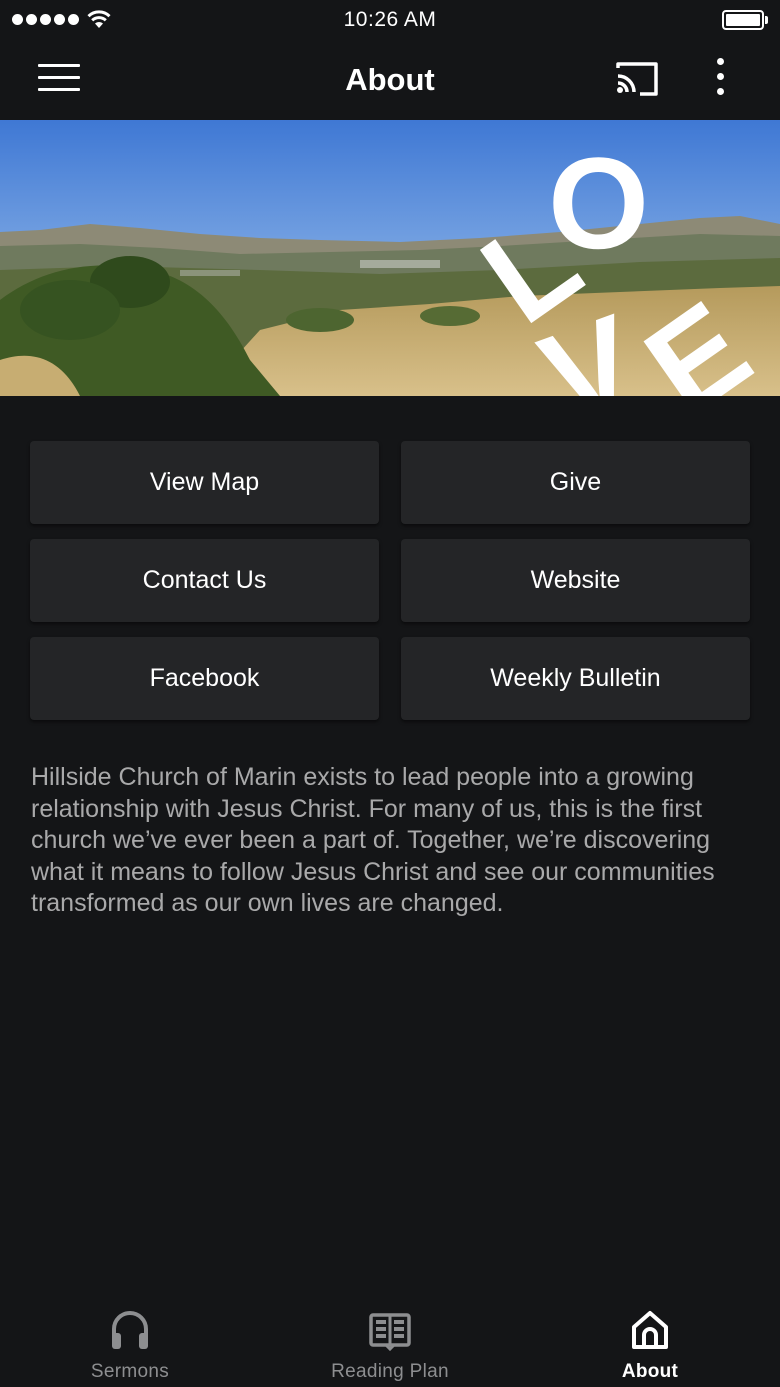 This screenshot has height=1387, width=780. What do you see at coordinates (745, 20) in the screenshot?
I see `battery-icon` at bounding box center [745, 20].